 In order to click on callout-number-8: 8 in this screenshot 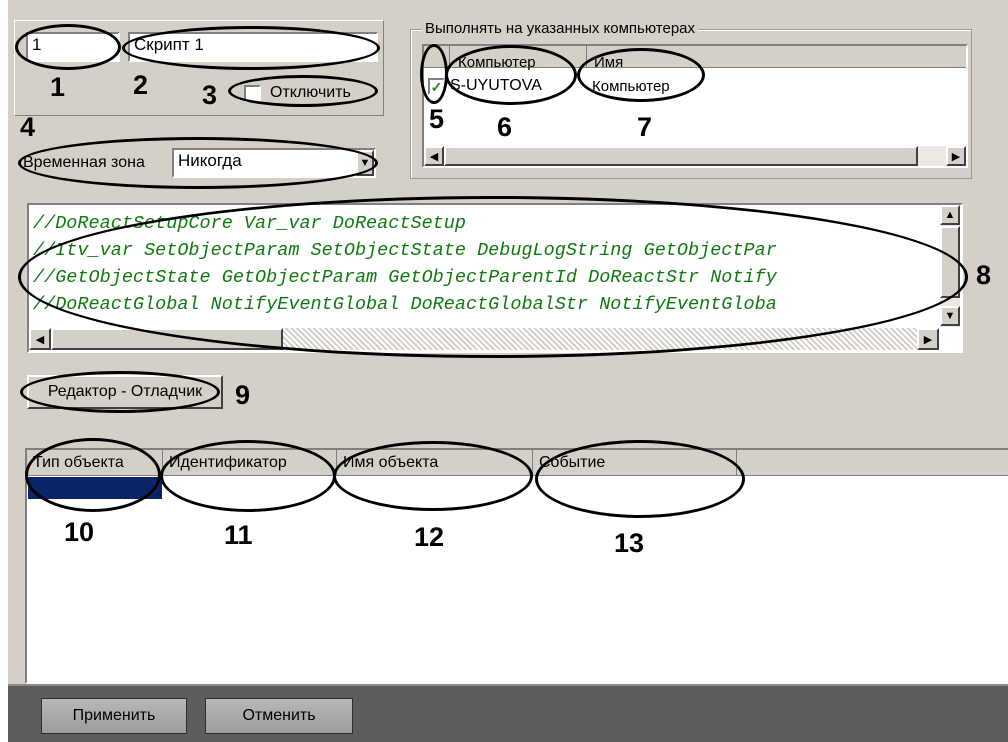, I will do `click(984, 275)`.